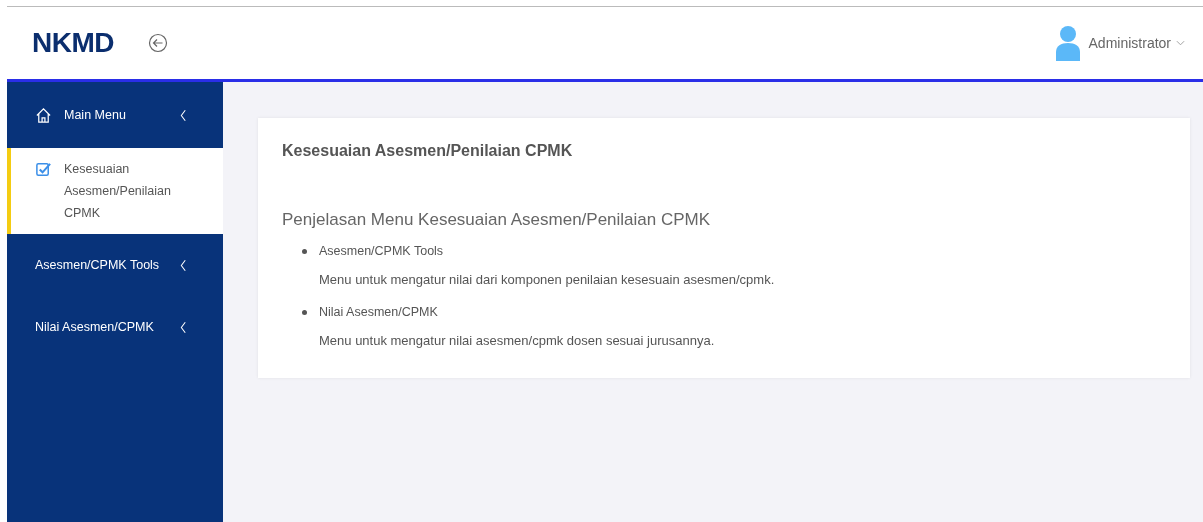 This screenshot has width=1203, height=522. I want to click on logo-text: NKMD, so click(73, 43).